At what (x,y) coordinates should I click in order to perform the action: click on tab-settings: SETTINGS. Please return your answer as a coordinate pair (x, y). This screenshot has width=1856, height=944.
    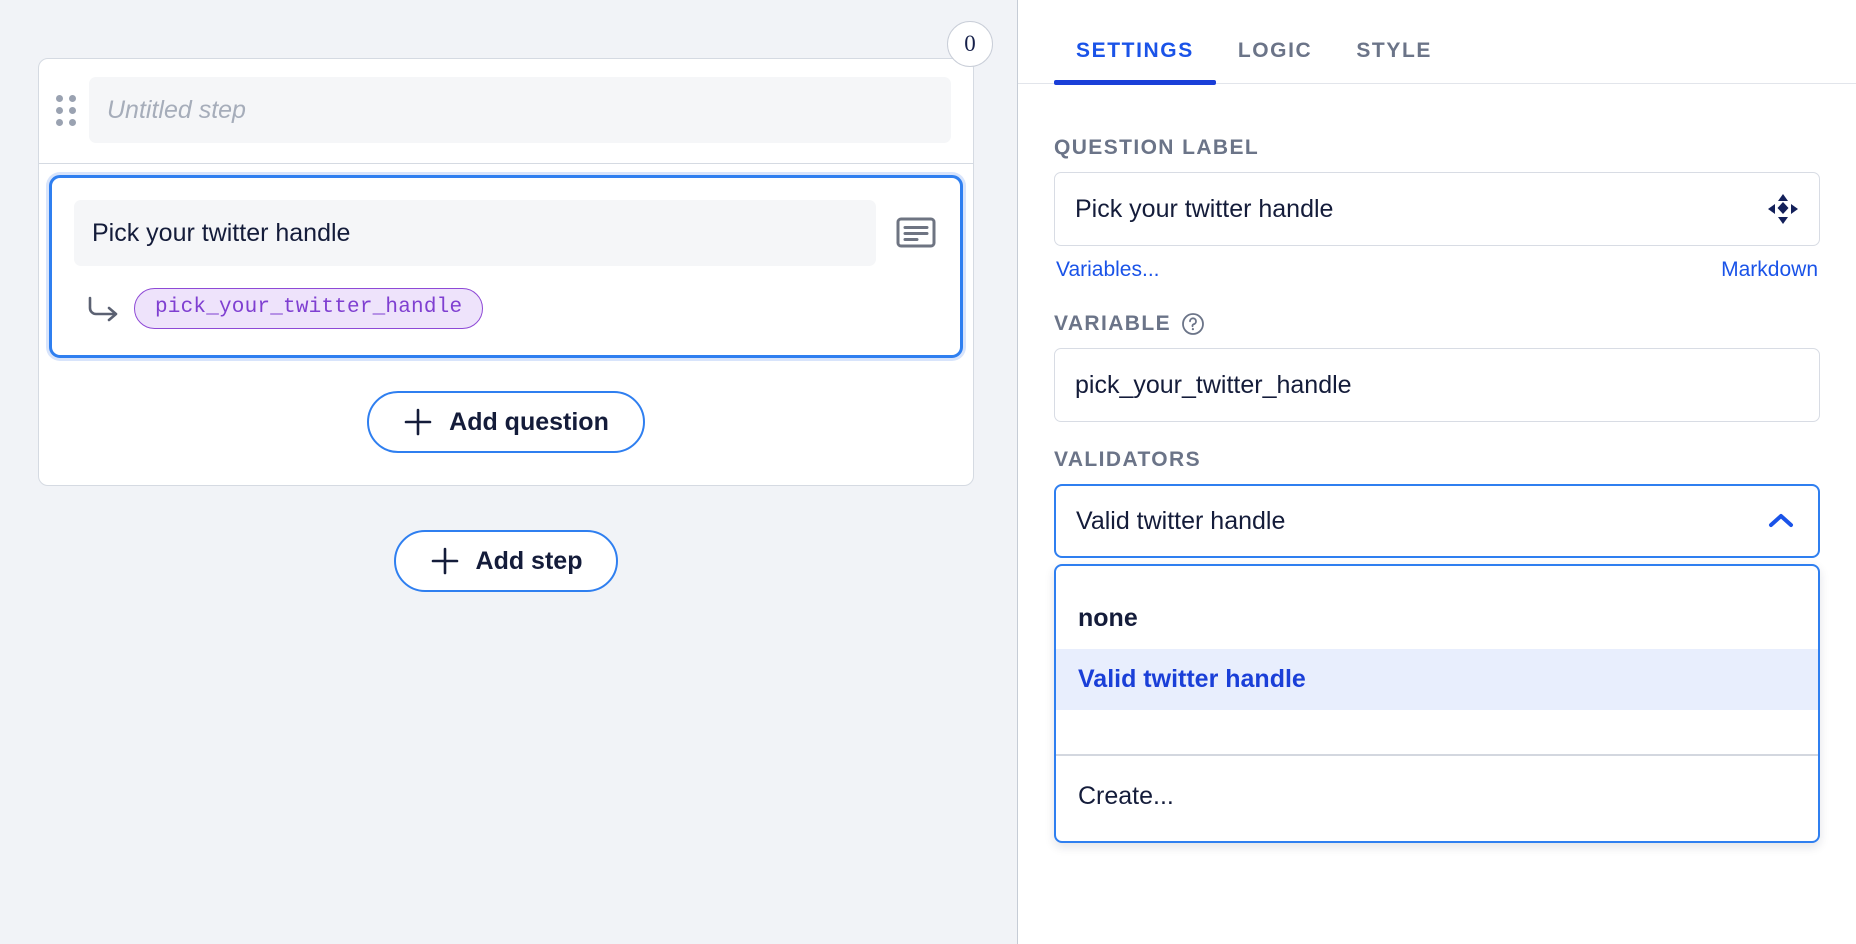
    Looking at the image, I should click on (1135, 62).